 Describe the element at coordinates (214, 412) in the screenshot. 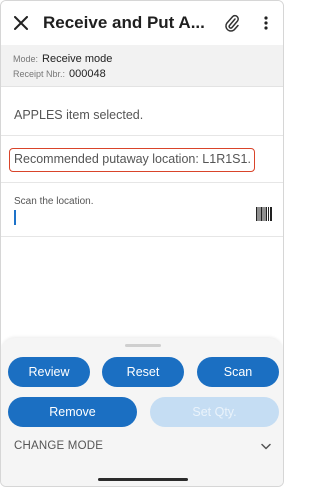

I see `set-qty-button: Set Qty.` at that location.